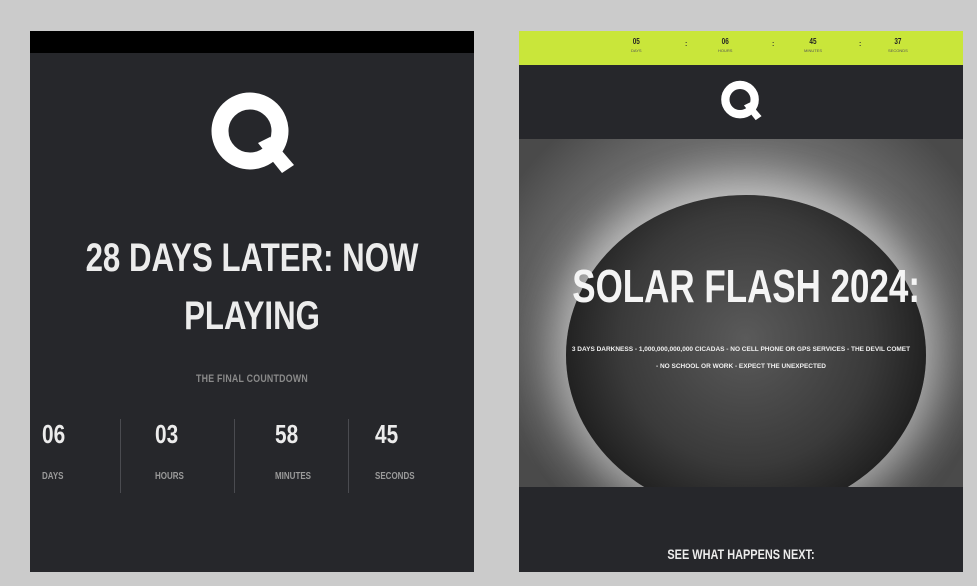 This screenshot has height=586, width=977. I want to click on countdown-minutes: 58 MINUTES, so click(332, 459).